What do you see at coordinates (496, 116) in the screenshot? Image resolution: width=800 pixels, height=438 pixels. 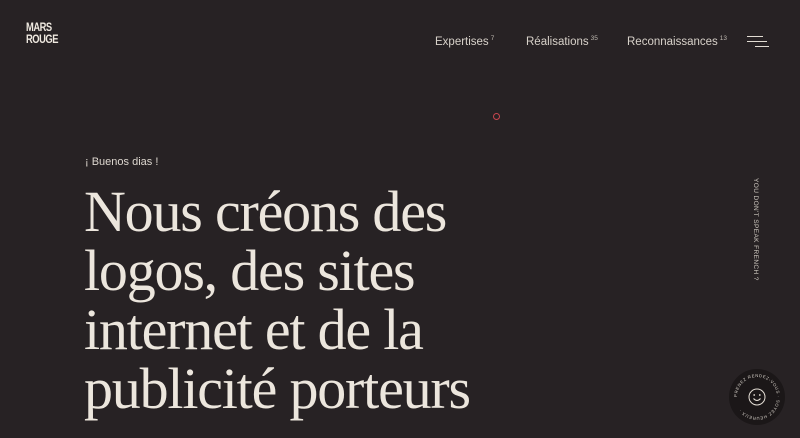 I see `cursor-ring-icon` at bounding box center [496, 116].